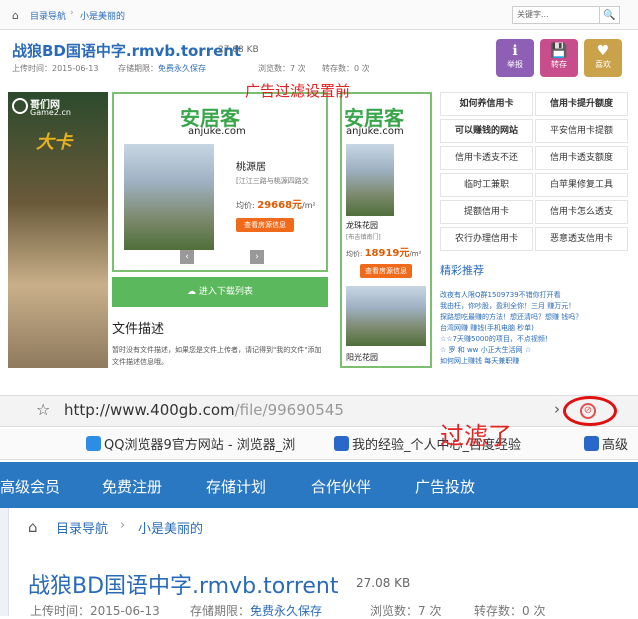 The image size is (638, 619). I want to click on featured-link: 改夜有人限Q群1509739不错你打开看, so click(535, 295).